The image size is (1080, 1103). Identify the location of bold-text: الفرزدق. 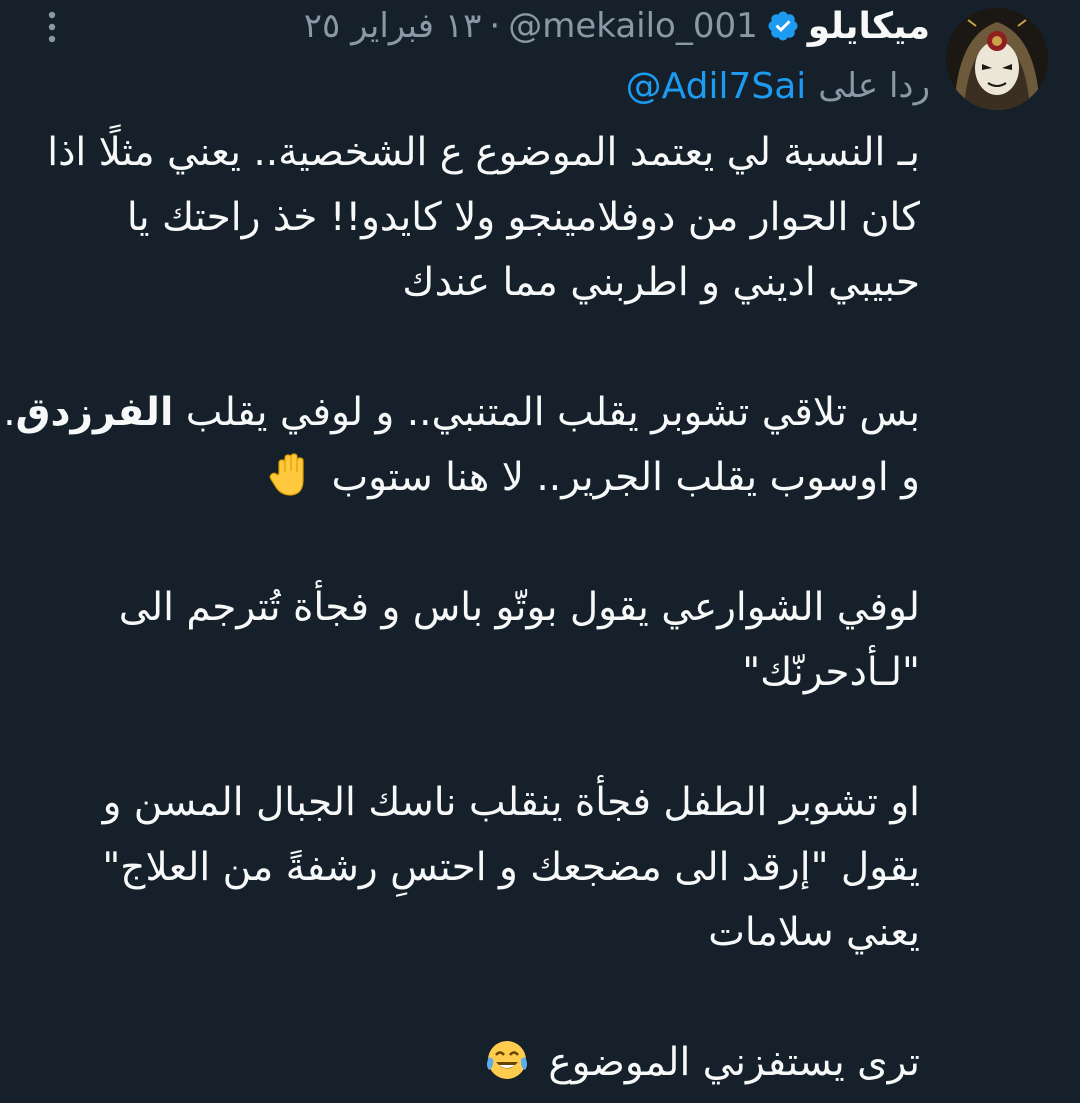
(94, 412).